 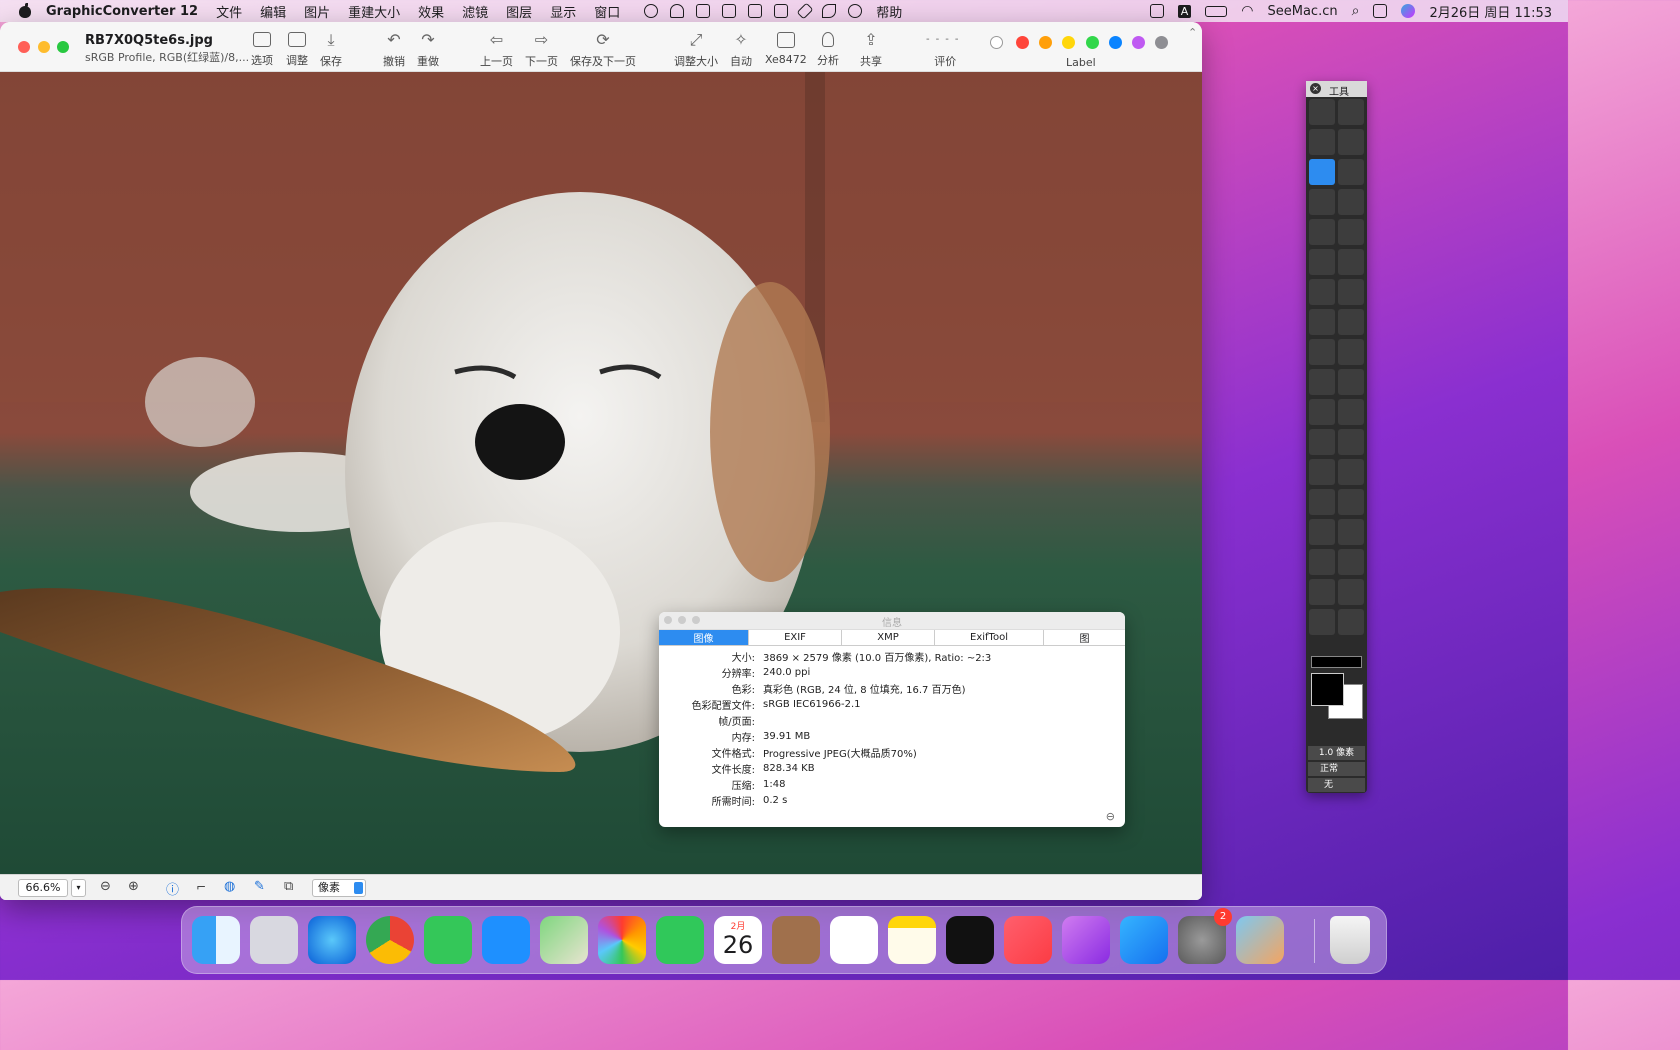 I want to click on menu-resize: 重建大小, so click(x=374, y=11).